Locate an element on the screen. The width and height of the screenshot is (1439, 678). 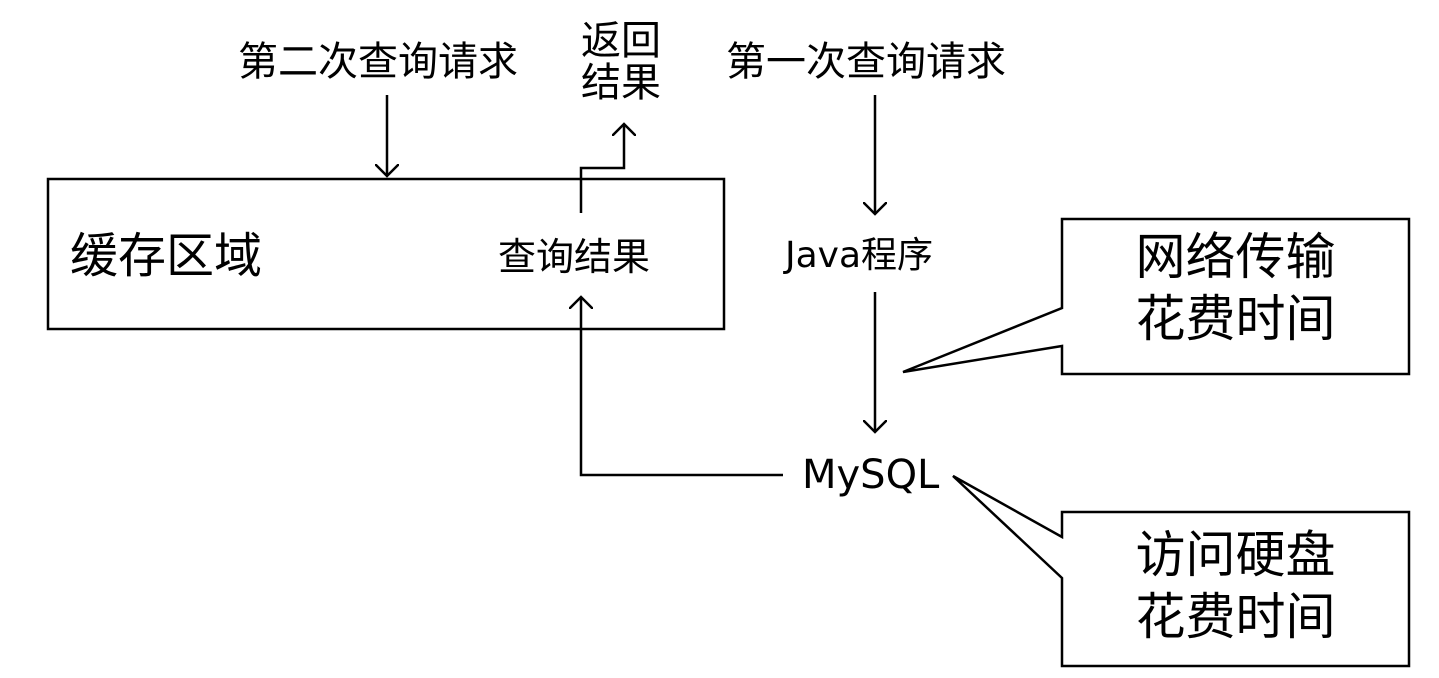
query-result-label: 查询结果 is located at coordinates (574, 257).